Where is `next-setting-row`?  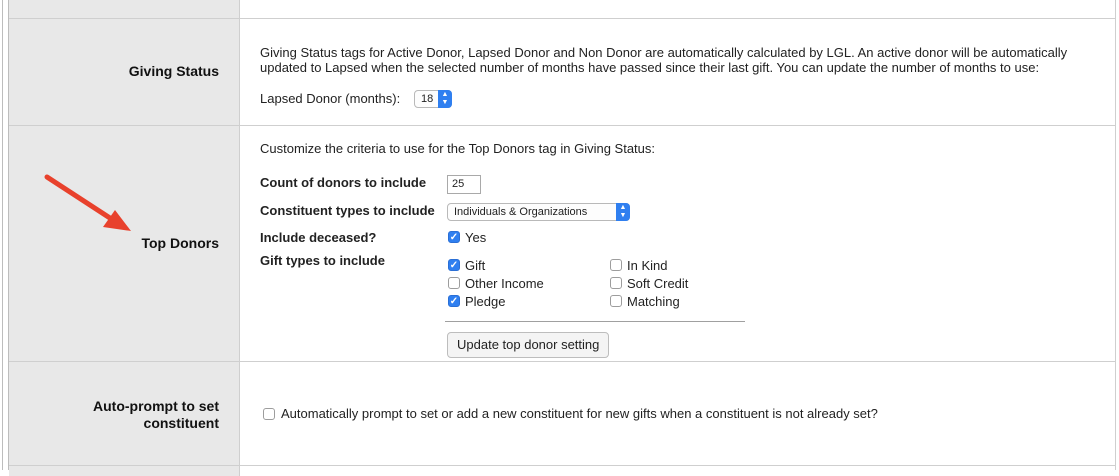
next-setting-row is located at coordinates (562, 471).